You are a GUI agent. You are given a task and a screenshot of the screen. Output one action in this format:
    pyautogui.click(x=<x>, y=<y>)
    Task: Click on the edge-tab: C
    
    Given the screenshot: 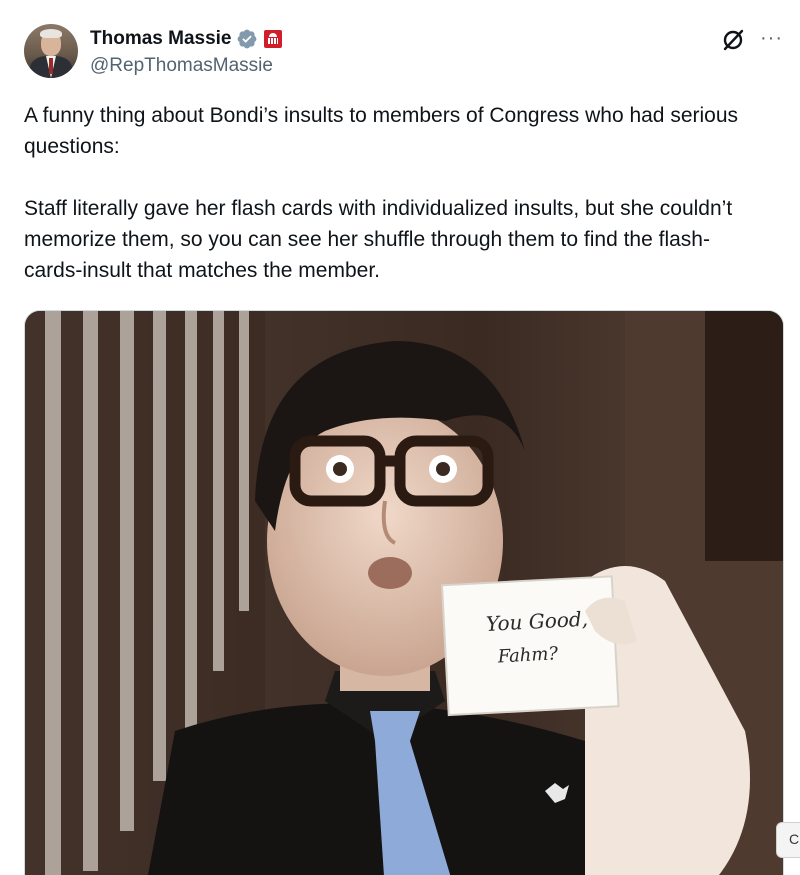 What is the action you would take?
    pyautogui.click(x=788, y=840)
    